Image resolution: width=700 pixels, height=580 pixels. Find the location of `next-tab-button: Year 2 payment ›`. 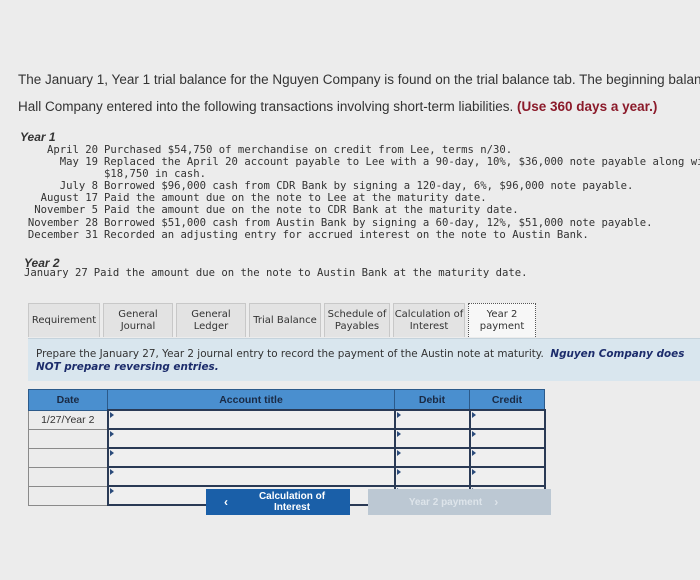

next-tab-button: Year 2 payment › is located at coordinates (459, 502).